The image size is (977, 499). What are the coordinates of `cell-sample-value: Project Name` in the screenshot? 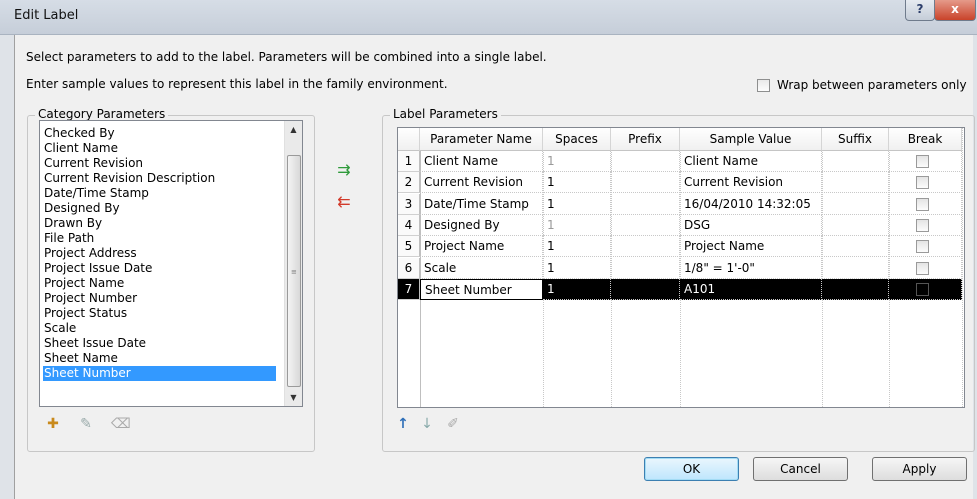 It's located at (751, 247).